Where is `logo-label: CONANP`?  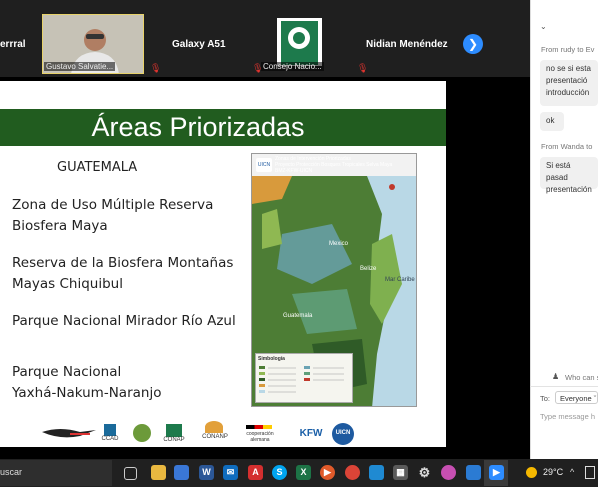
logo-label: CONANP is located at coordinates (215, 437).